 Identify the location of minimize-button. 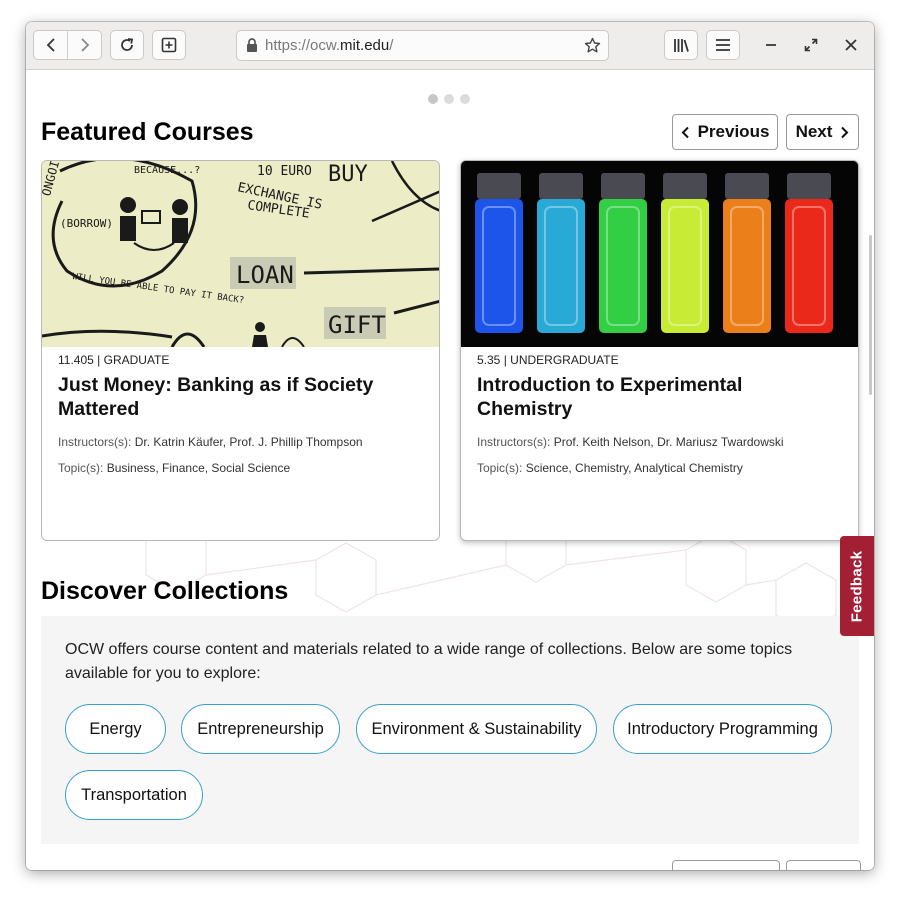
(771, 45).